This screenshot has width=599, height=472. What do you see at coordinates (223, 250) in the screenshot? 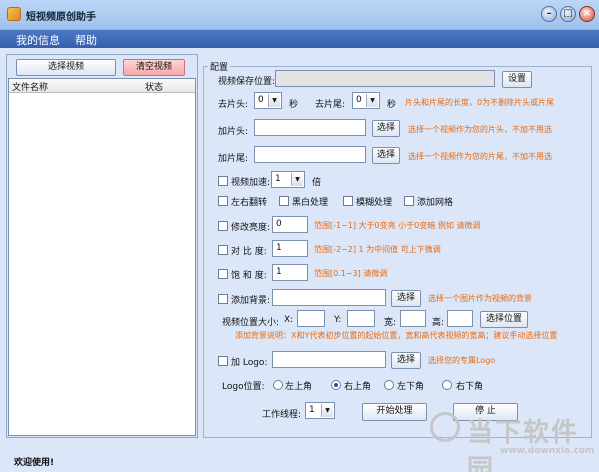
I see `contrast-checkbox` at bounding box center [223, 250].